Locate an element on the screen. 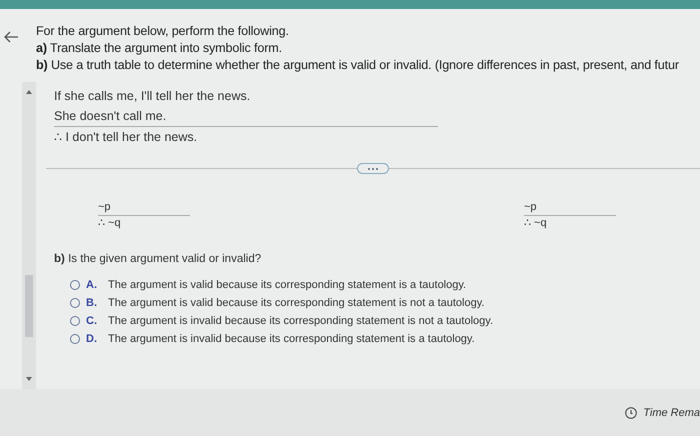 This screenshot has height=436, width=700. answer-option: C. The argument is invalid because its corresponding statement is not a tautology. is located at coordinates (385, 321).